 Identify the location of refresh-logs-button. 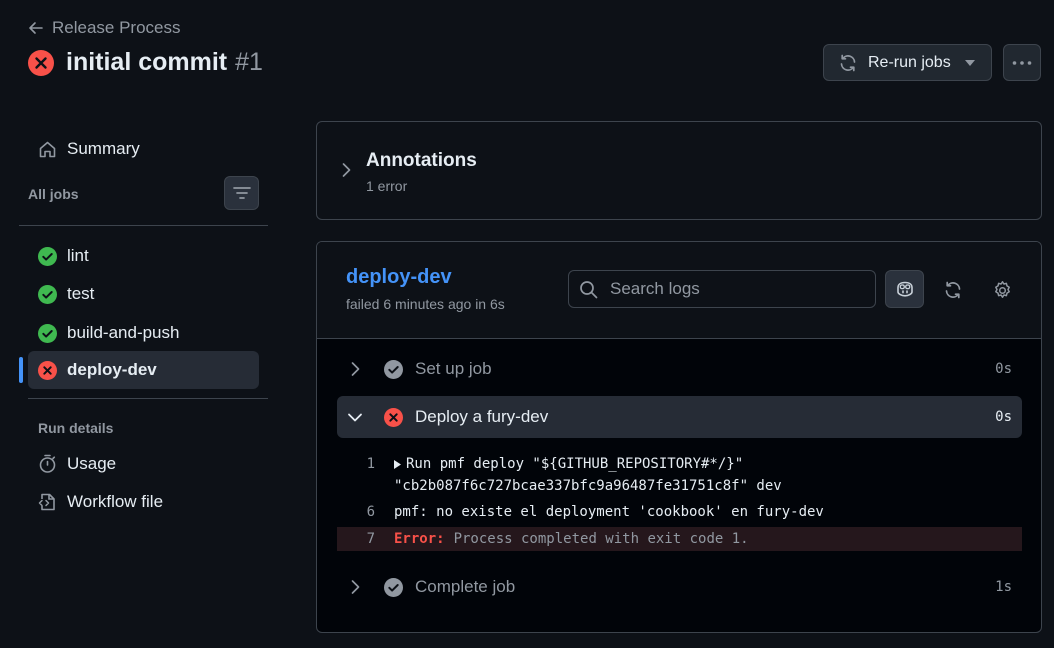
(953, 290).